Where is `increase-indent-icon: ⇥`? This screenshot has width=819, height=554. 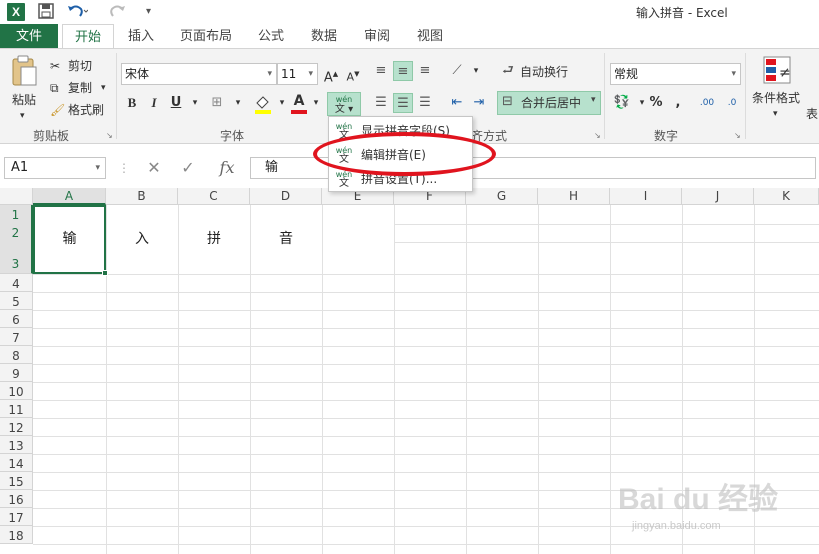 increase-indent-icon: ⇥ is located at coordinates (479, 103).